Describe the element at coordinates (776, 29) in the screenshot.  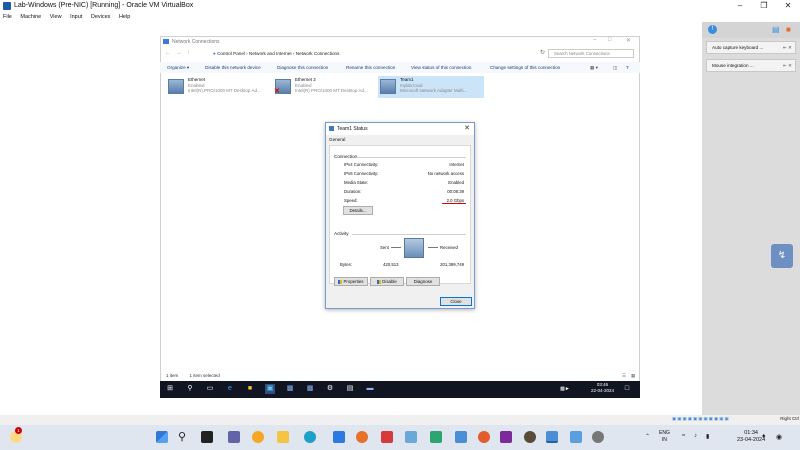
I see `panel-toggle-icon: ▤` at that location.